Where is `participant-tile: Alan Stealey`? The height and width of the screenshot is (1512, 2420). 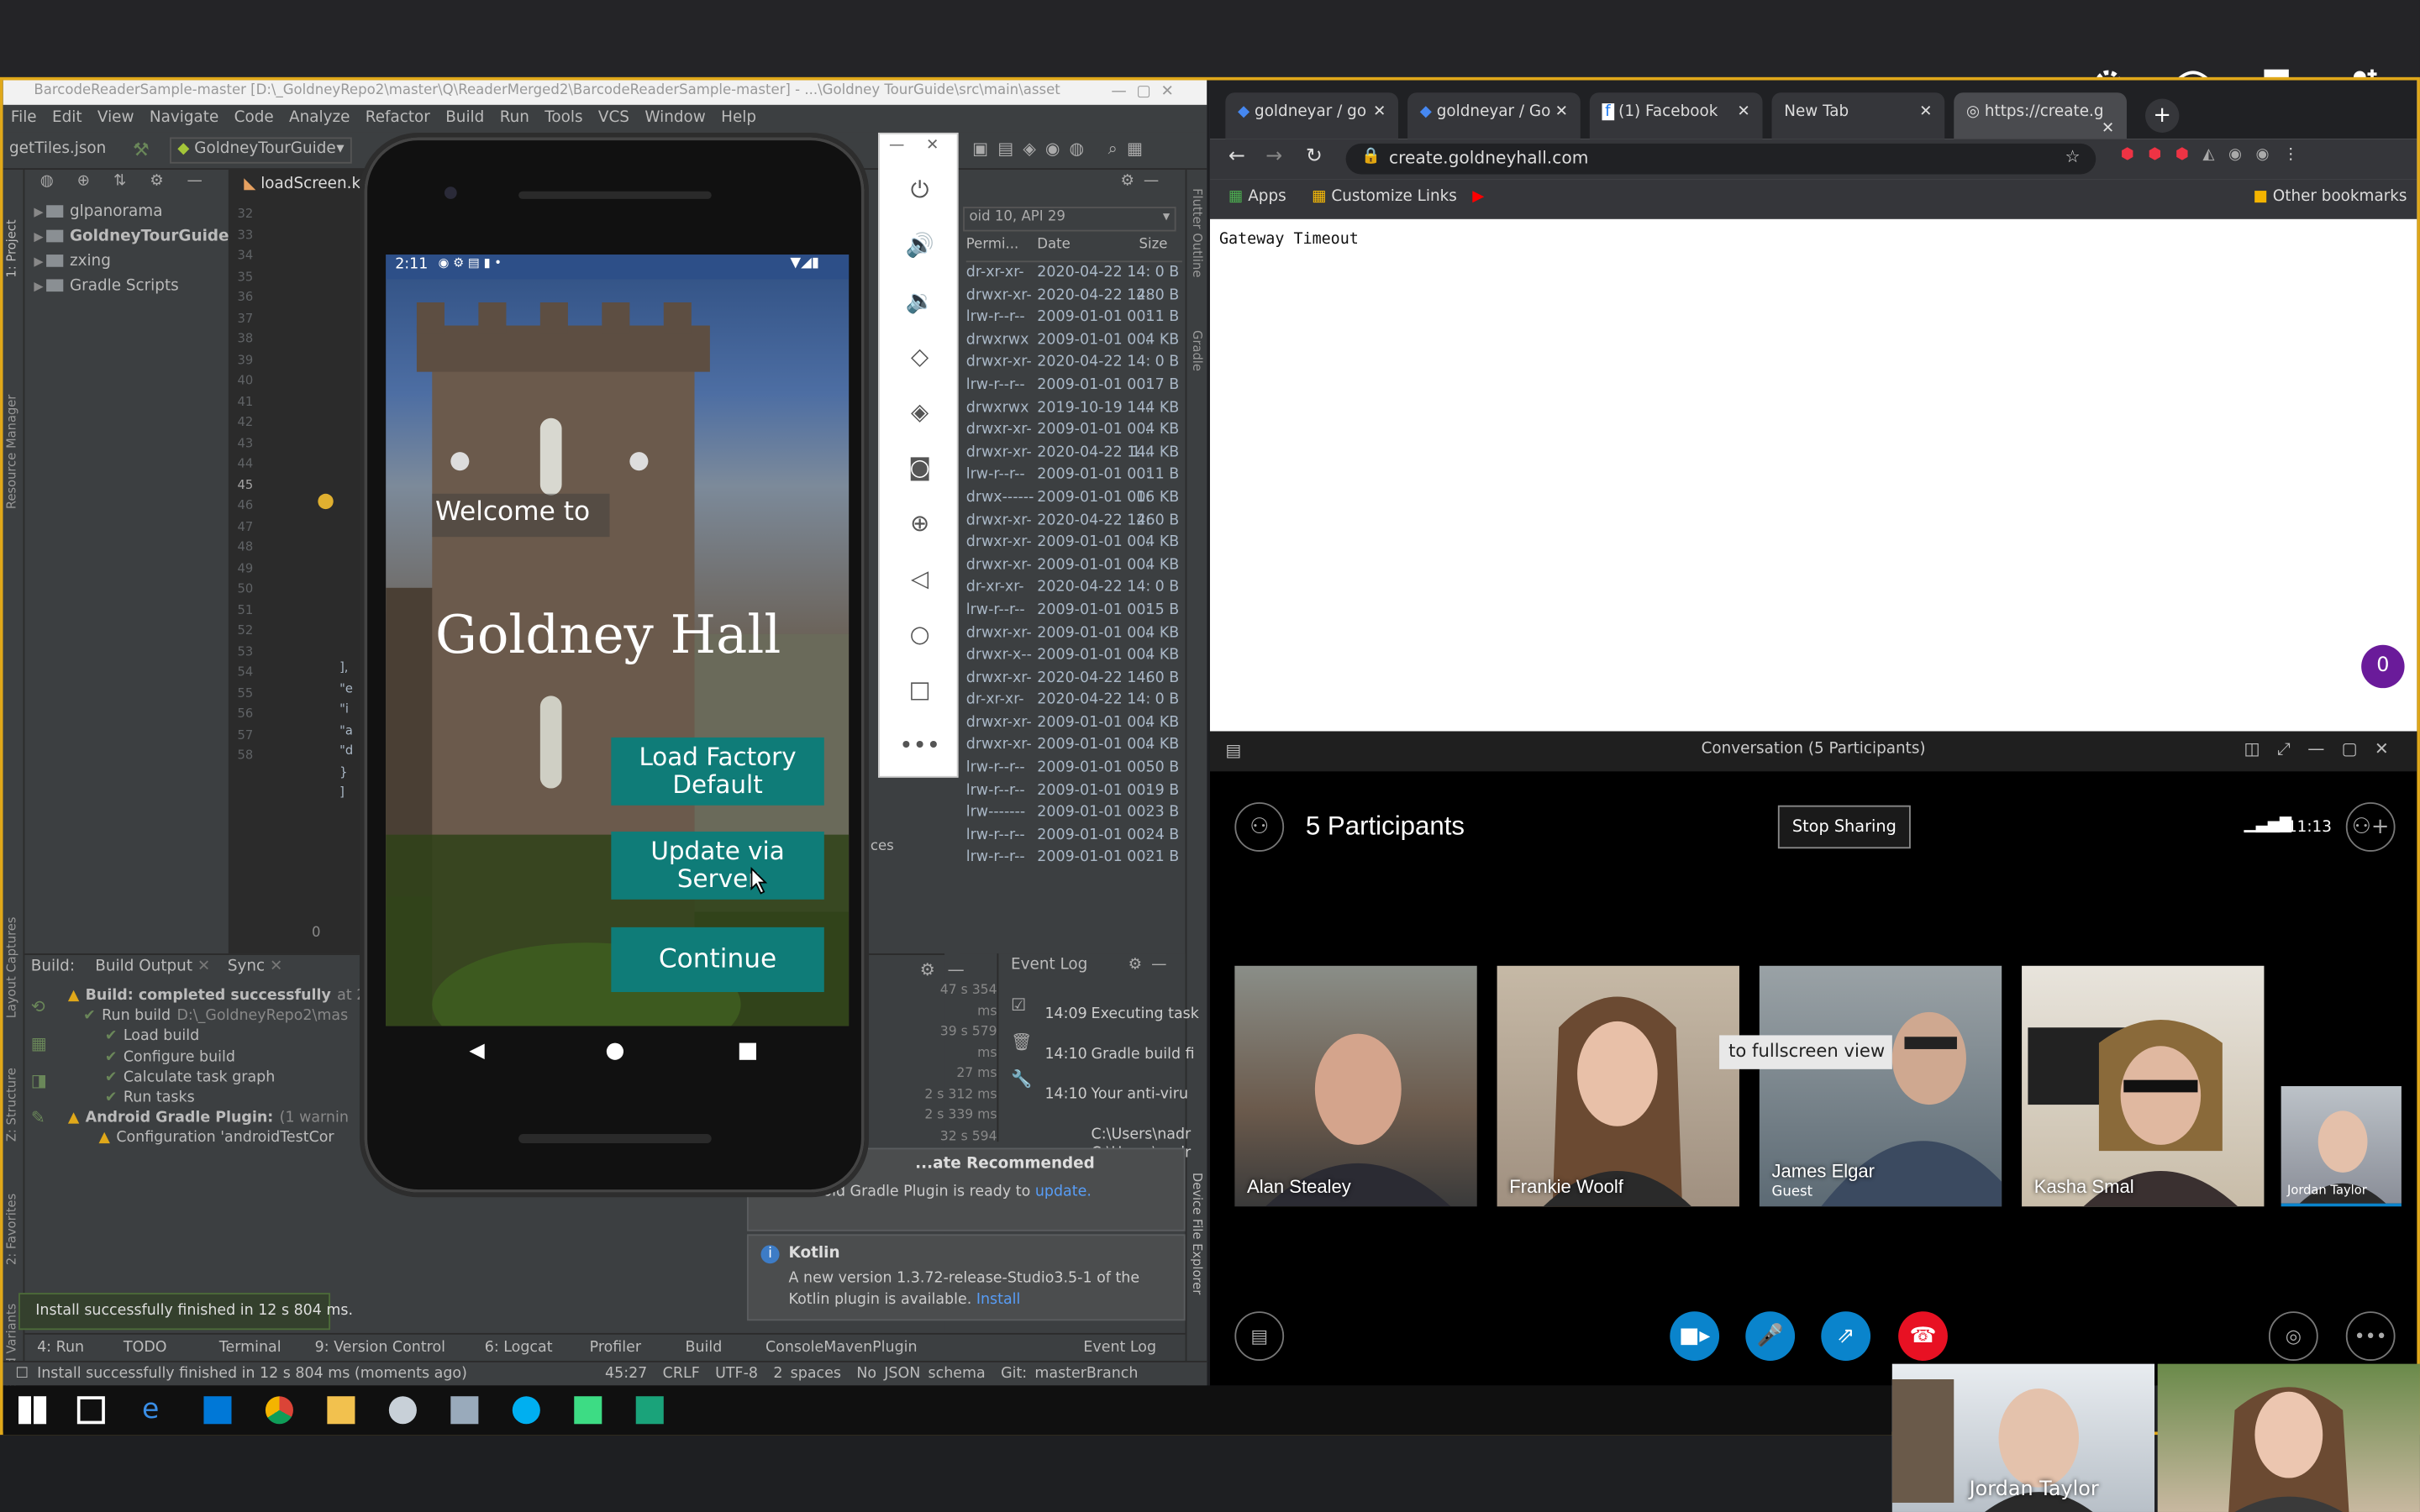 participant-tile: Alan Stealey is located at coordinates (1355, 1086).